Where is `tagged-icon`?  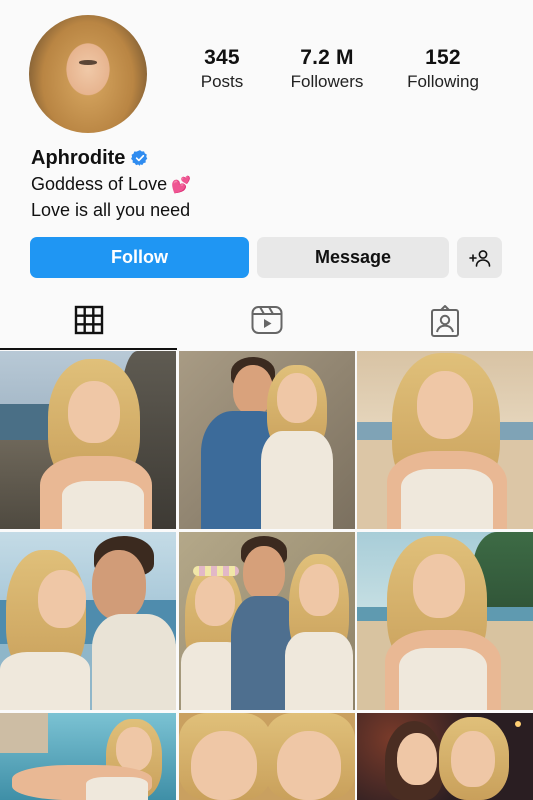
tagged-icon is located at coordinates (444, 321).